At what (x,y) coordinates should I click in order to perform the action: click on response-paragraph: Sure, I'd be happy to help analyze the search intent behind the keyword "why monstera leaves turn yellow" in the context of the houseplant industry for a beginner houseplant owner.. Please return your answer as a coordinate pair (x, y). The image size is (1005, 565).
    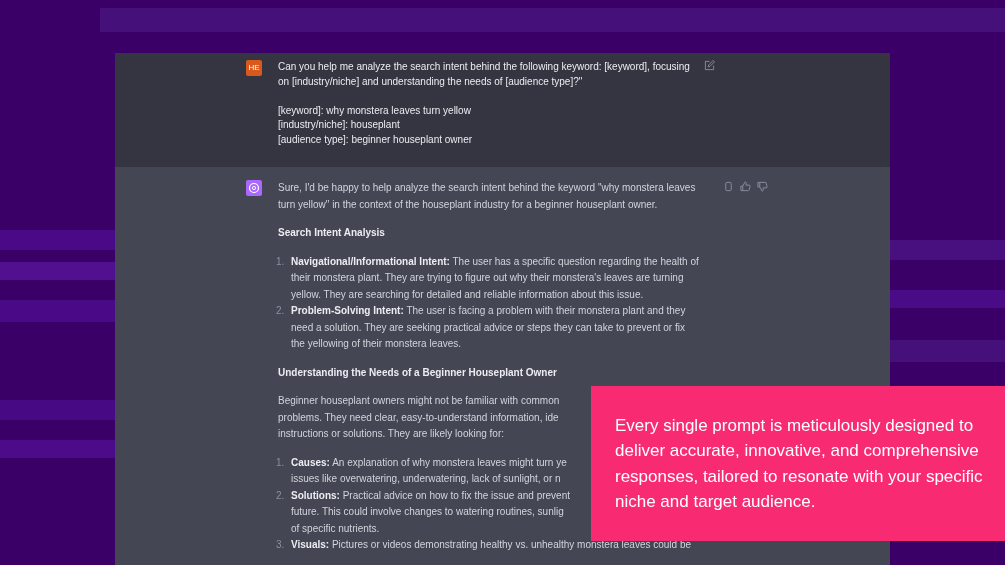
    Looking at the image, I should click on (487, 196).